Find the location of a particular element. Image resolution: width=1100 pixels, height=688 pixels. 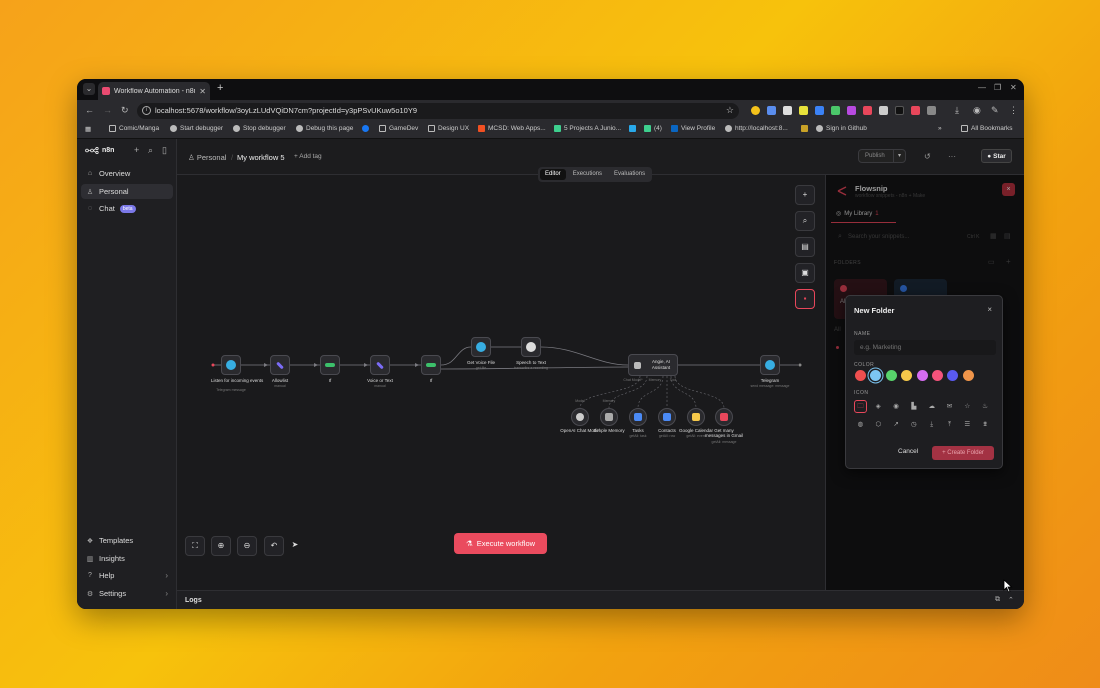

bookmark-item: Debug this page is located at coordinates (324, 128).